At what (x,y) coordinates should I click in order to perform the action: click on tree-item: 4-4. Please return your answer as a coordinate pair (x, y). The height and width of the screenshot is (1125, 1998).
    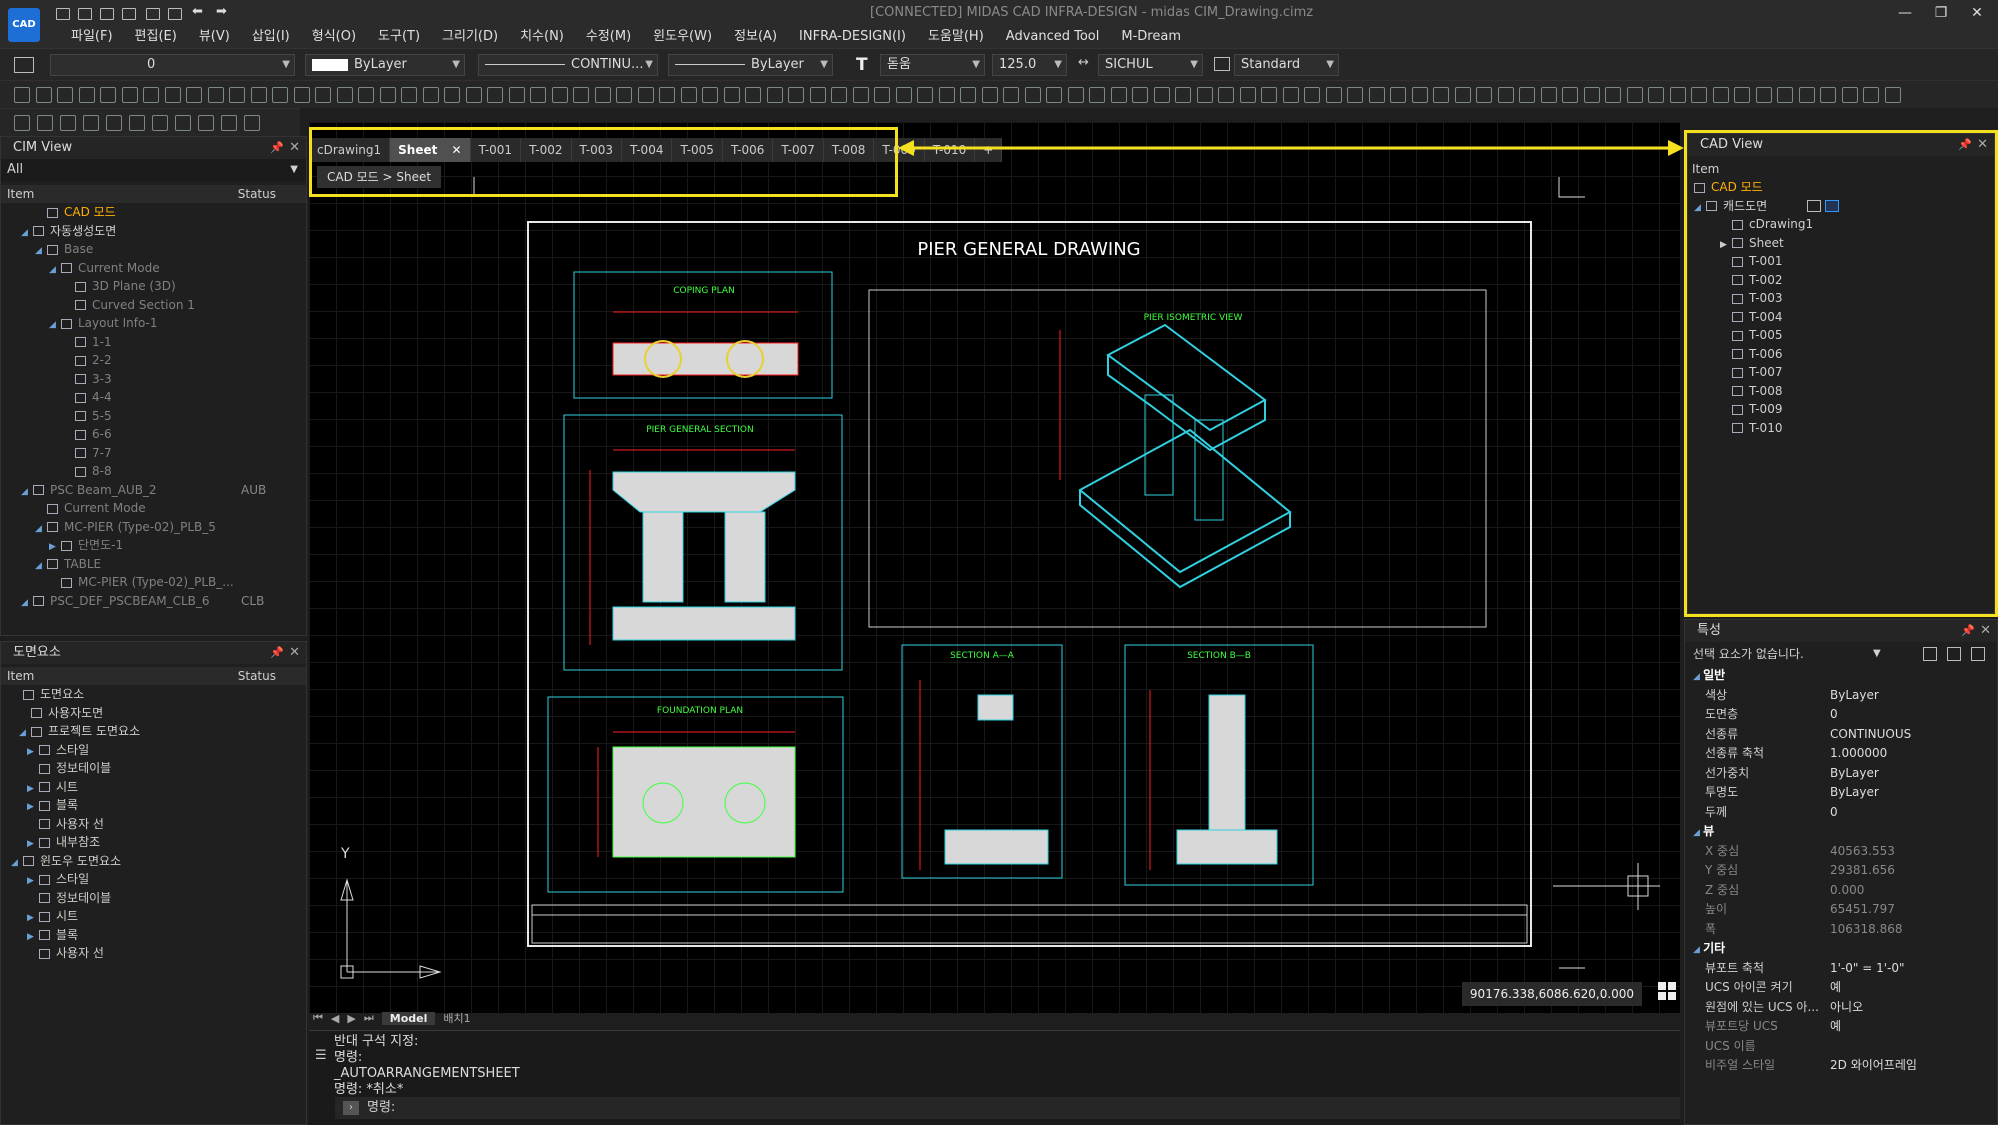
    Looking at the image, I should click on (153, 397).